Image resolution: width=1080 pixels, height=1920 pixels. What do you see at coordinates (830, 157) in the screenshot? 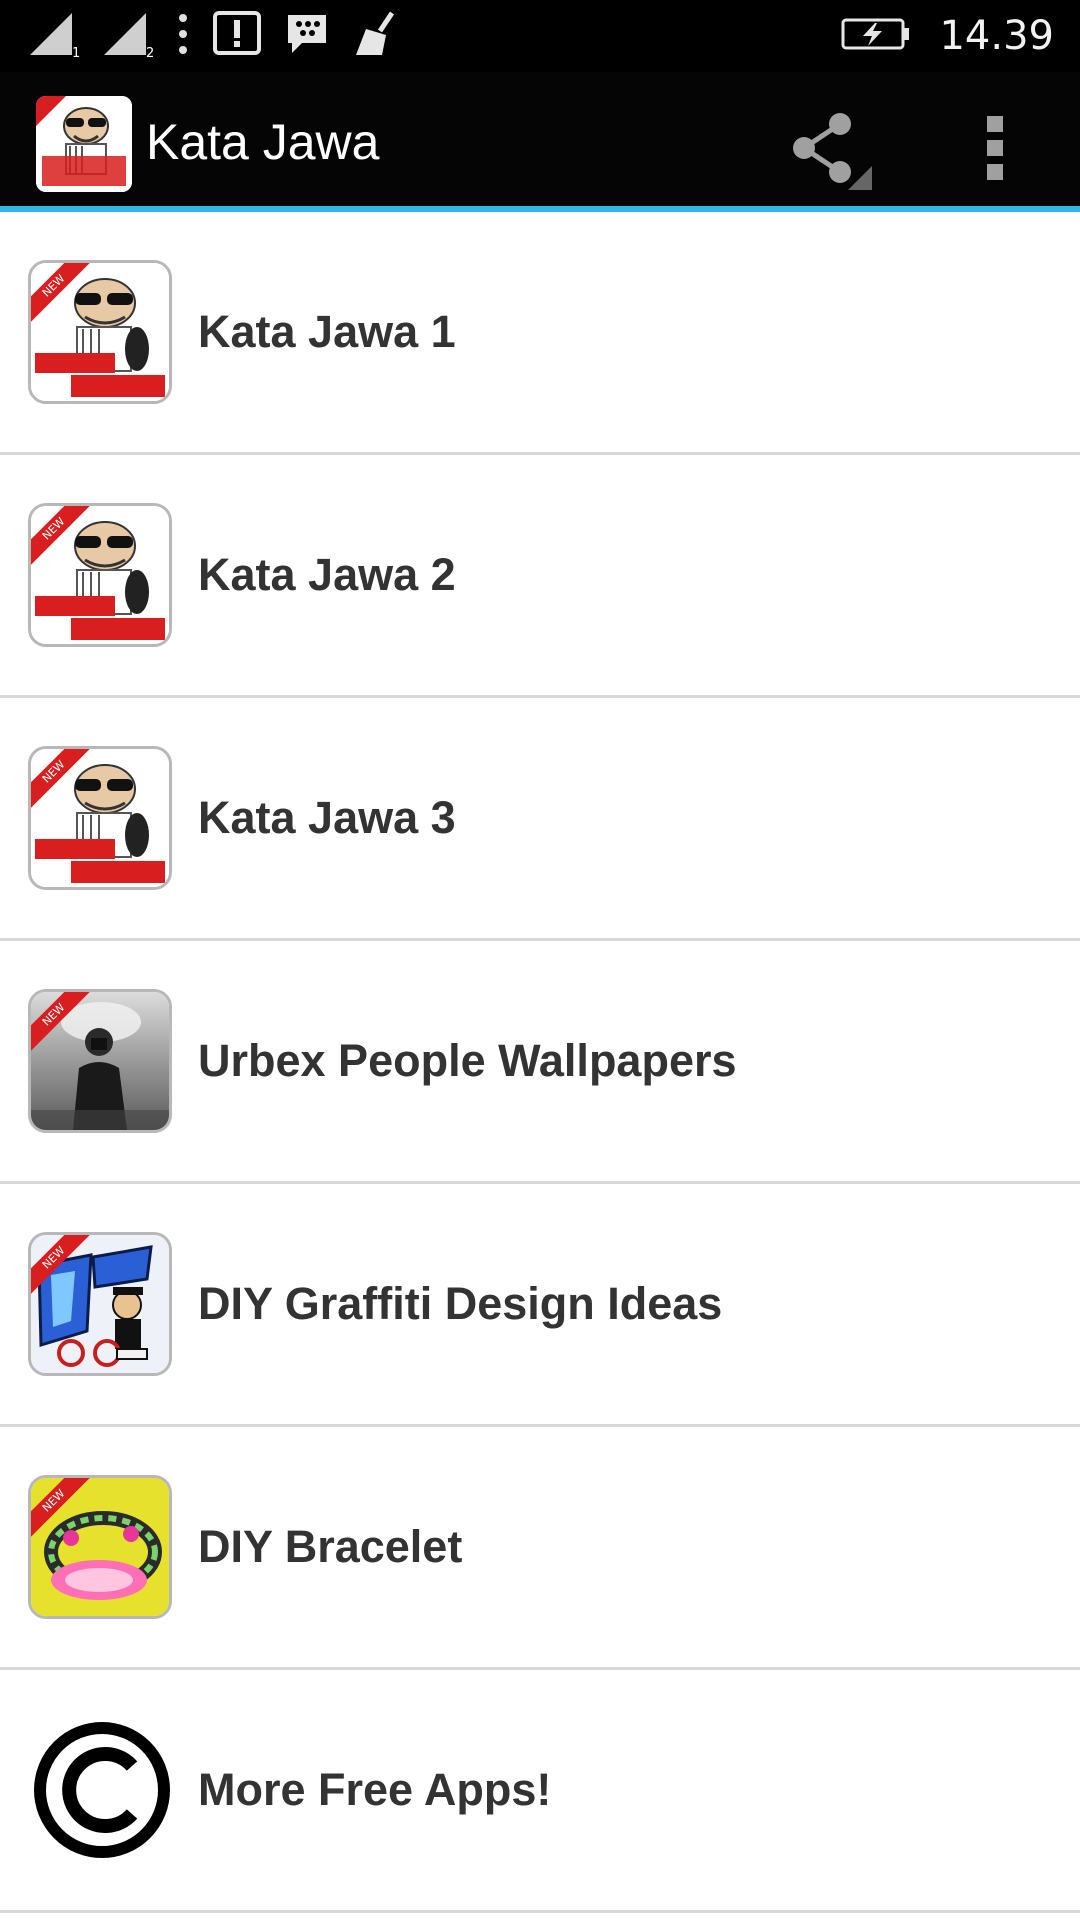
I see `share-icon` at bounding box center [830, 157].